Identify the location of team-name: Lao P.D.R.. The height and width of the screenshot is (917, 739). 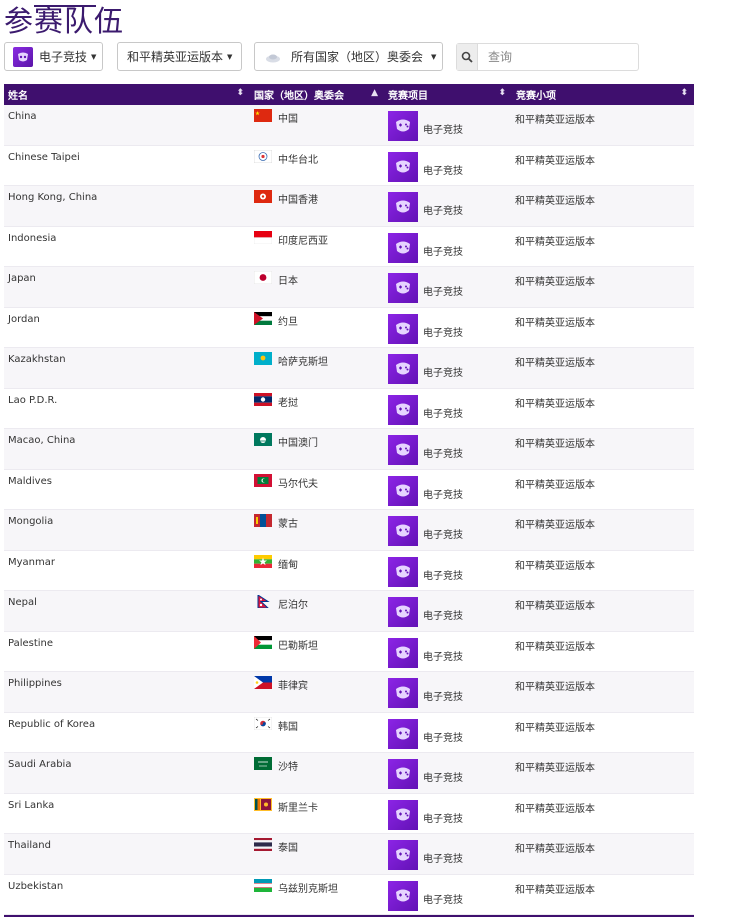
(33, 400).